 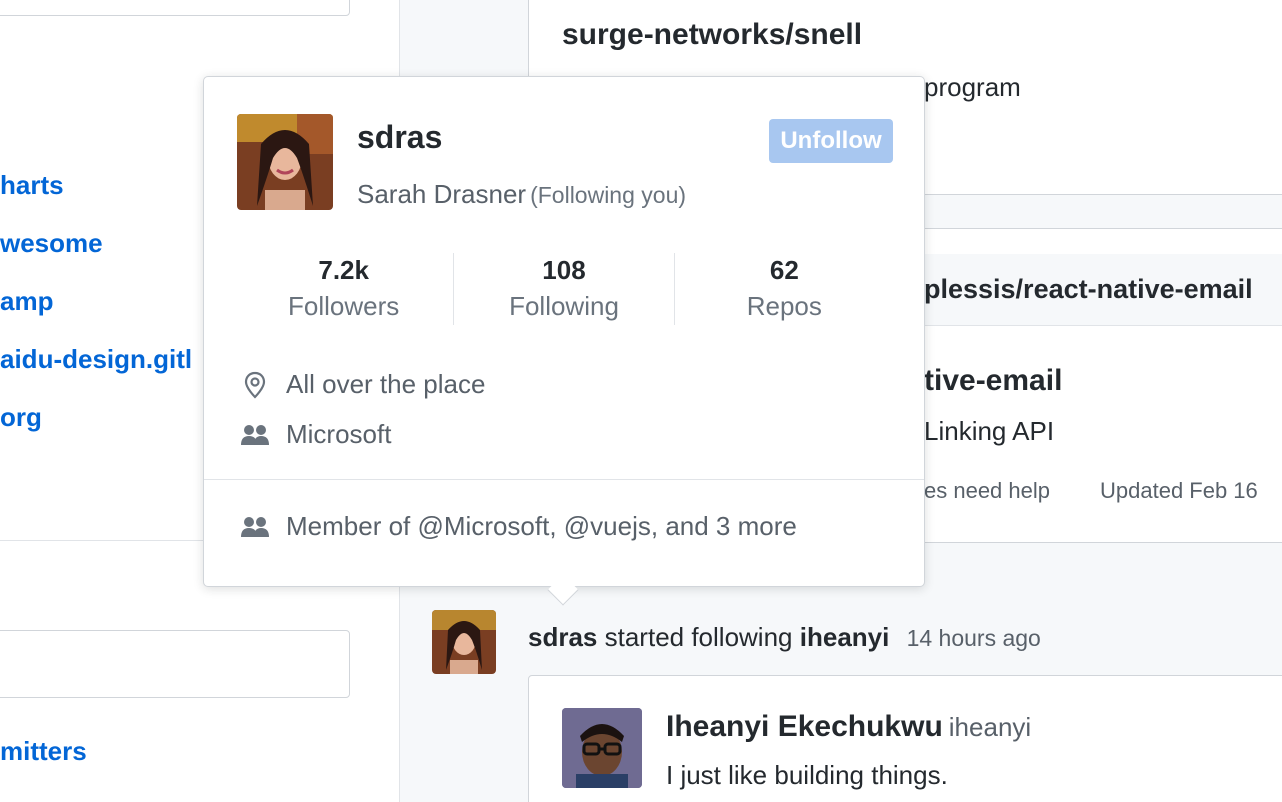 What do you see at coordinates (26, 301) in the screenshot?
I see `sidebar-repo-link: amp` at bounding box center [26, 301].